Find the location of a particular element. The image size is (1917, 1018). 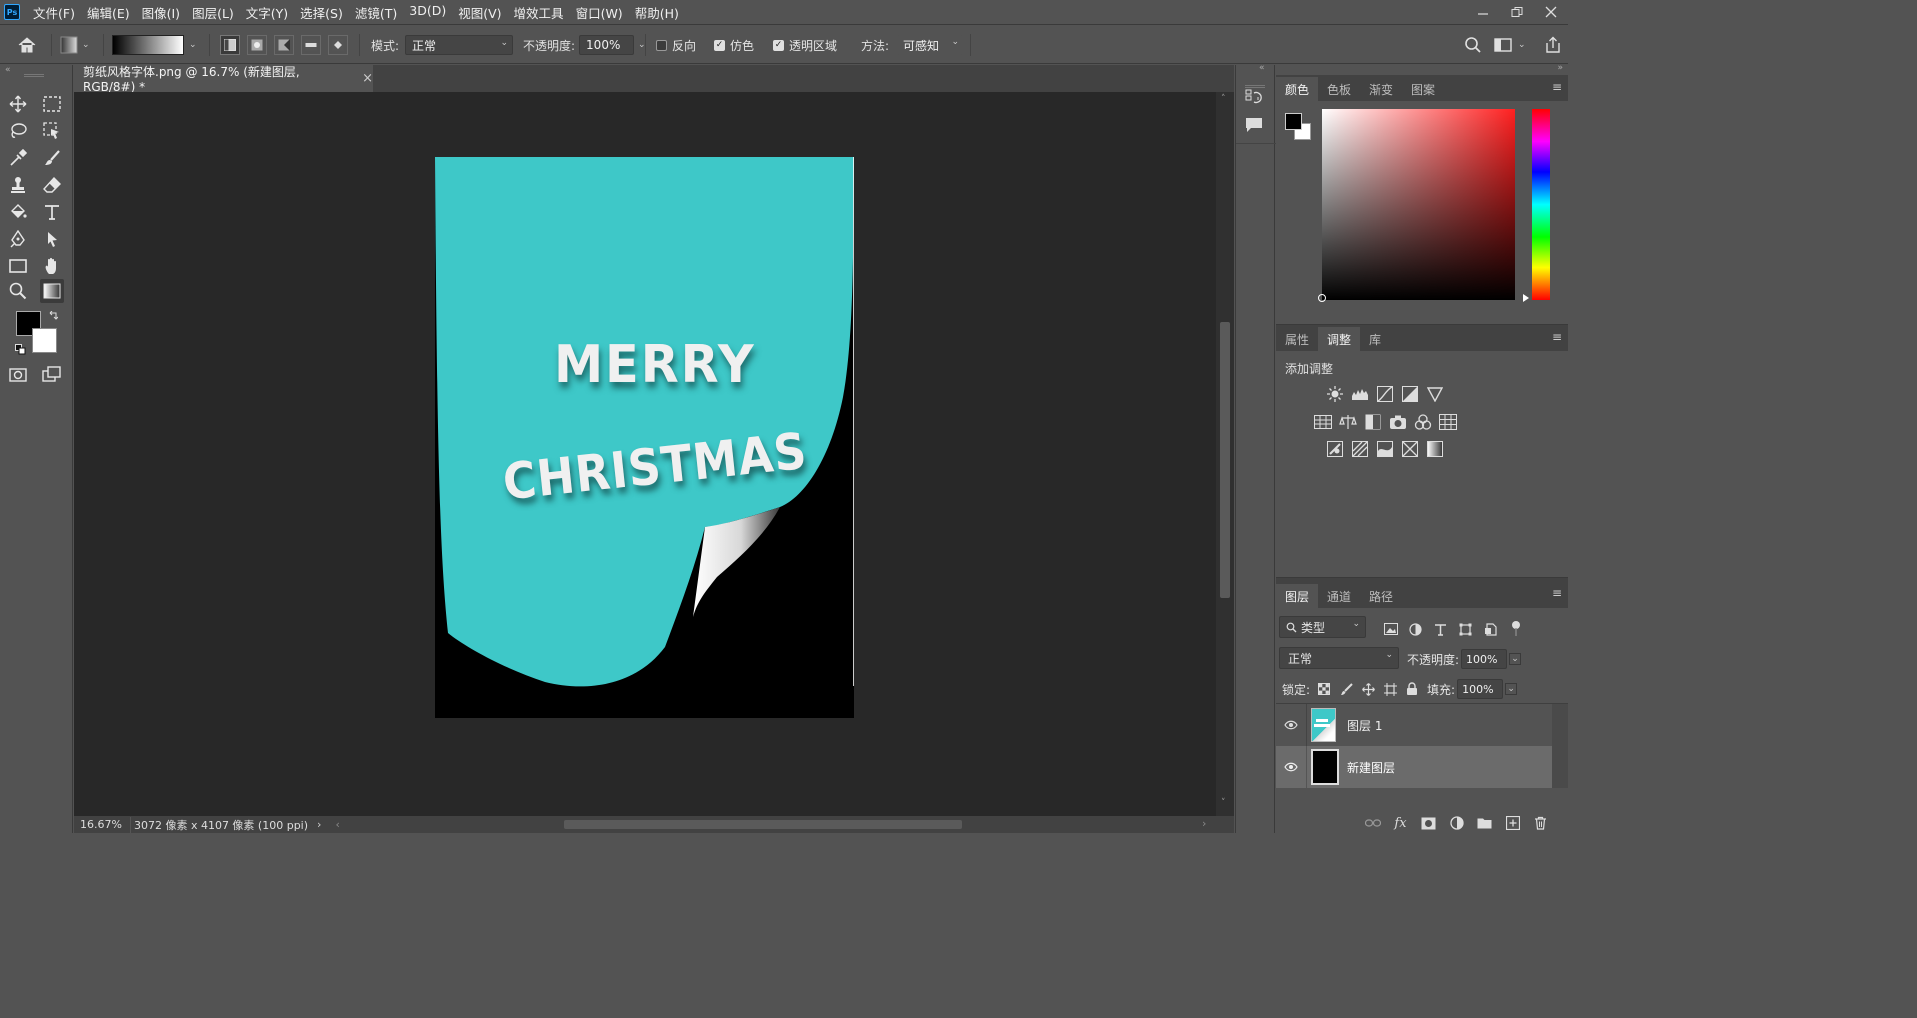

new-layer-icon is located at coordinates (1512, 823).